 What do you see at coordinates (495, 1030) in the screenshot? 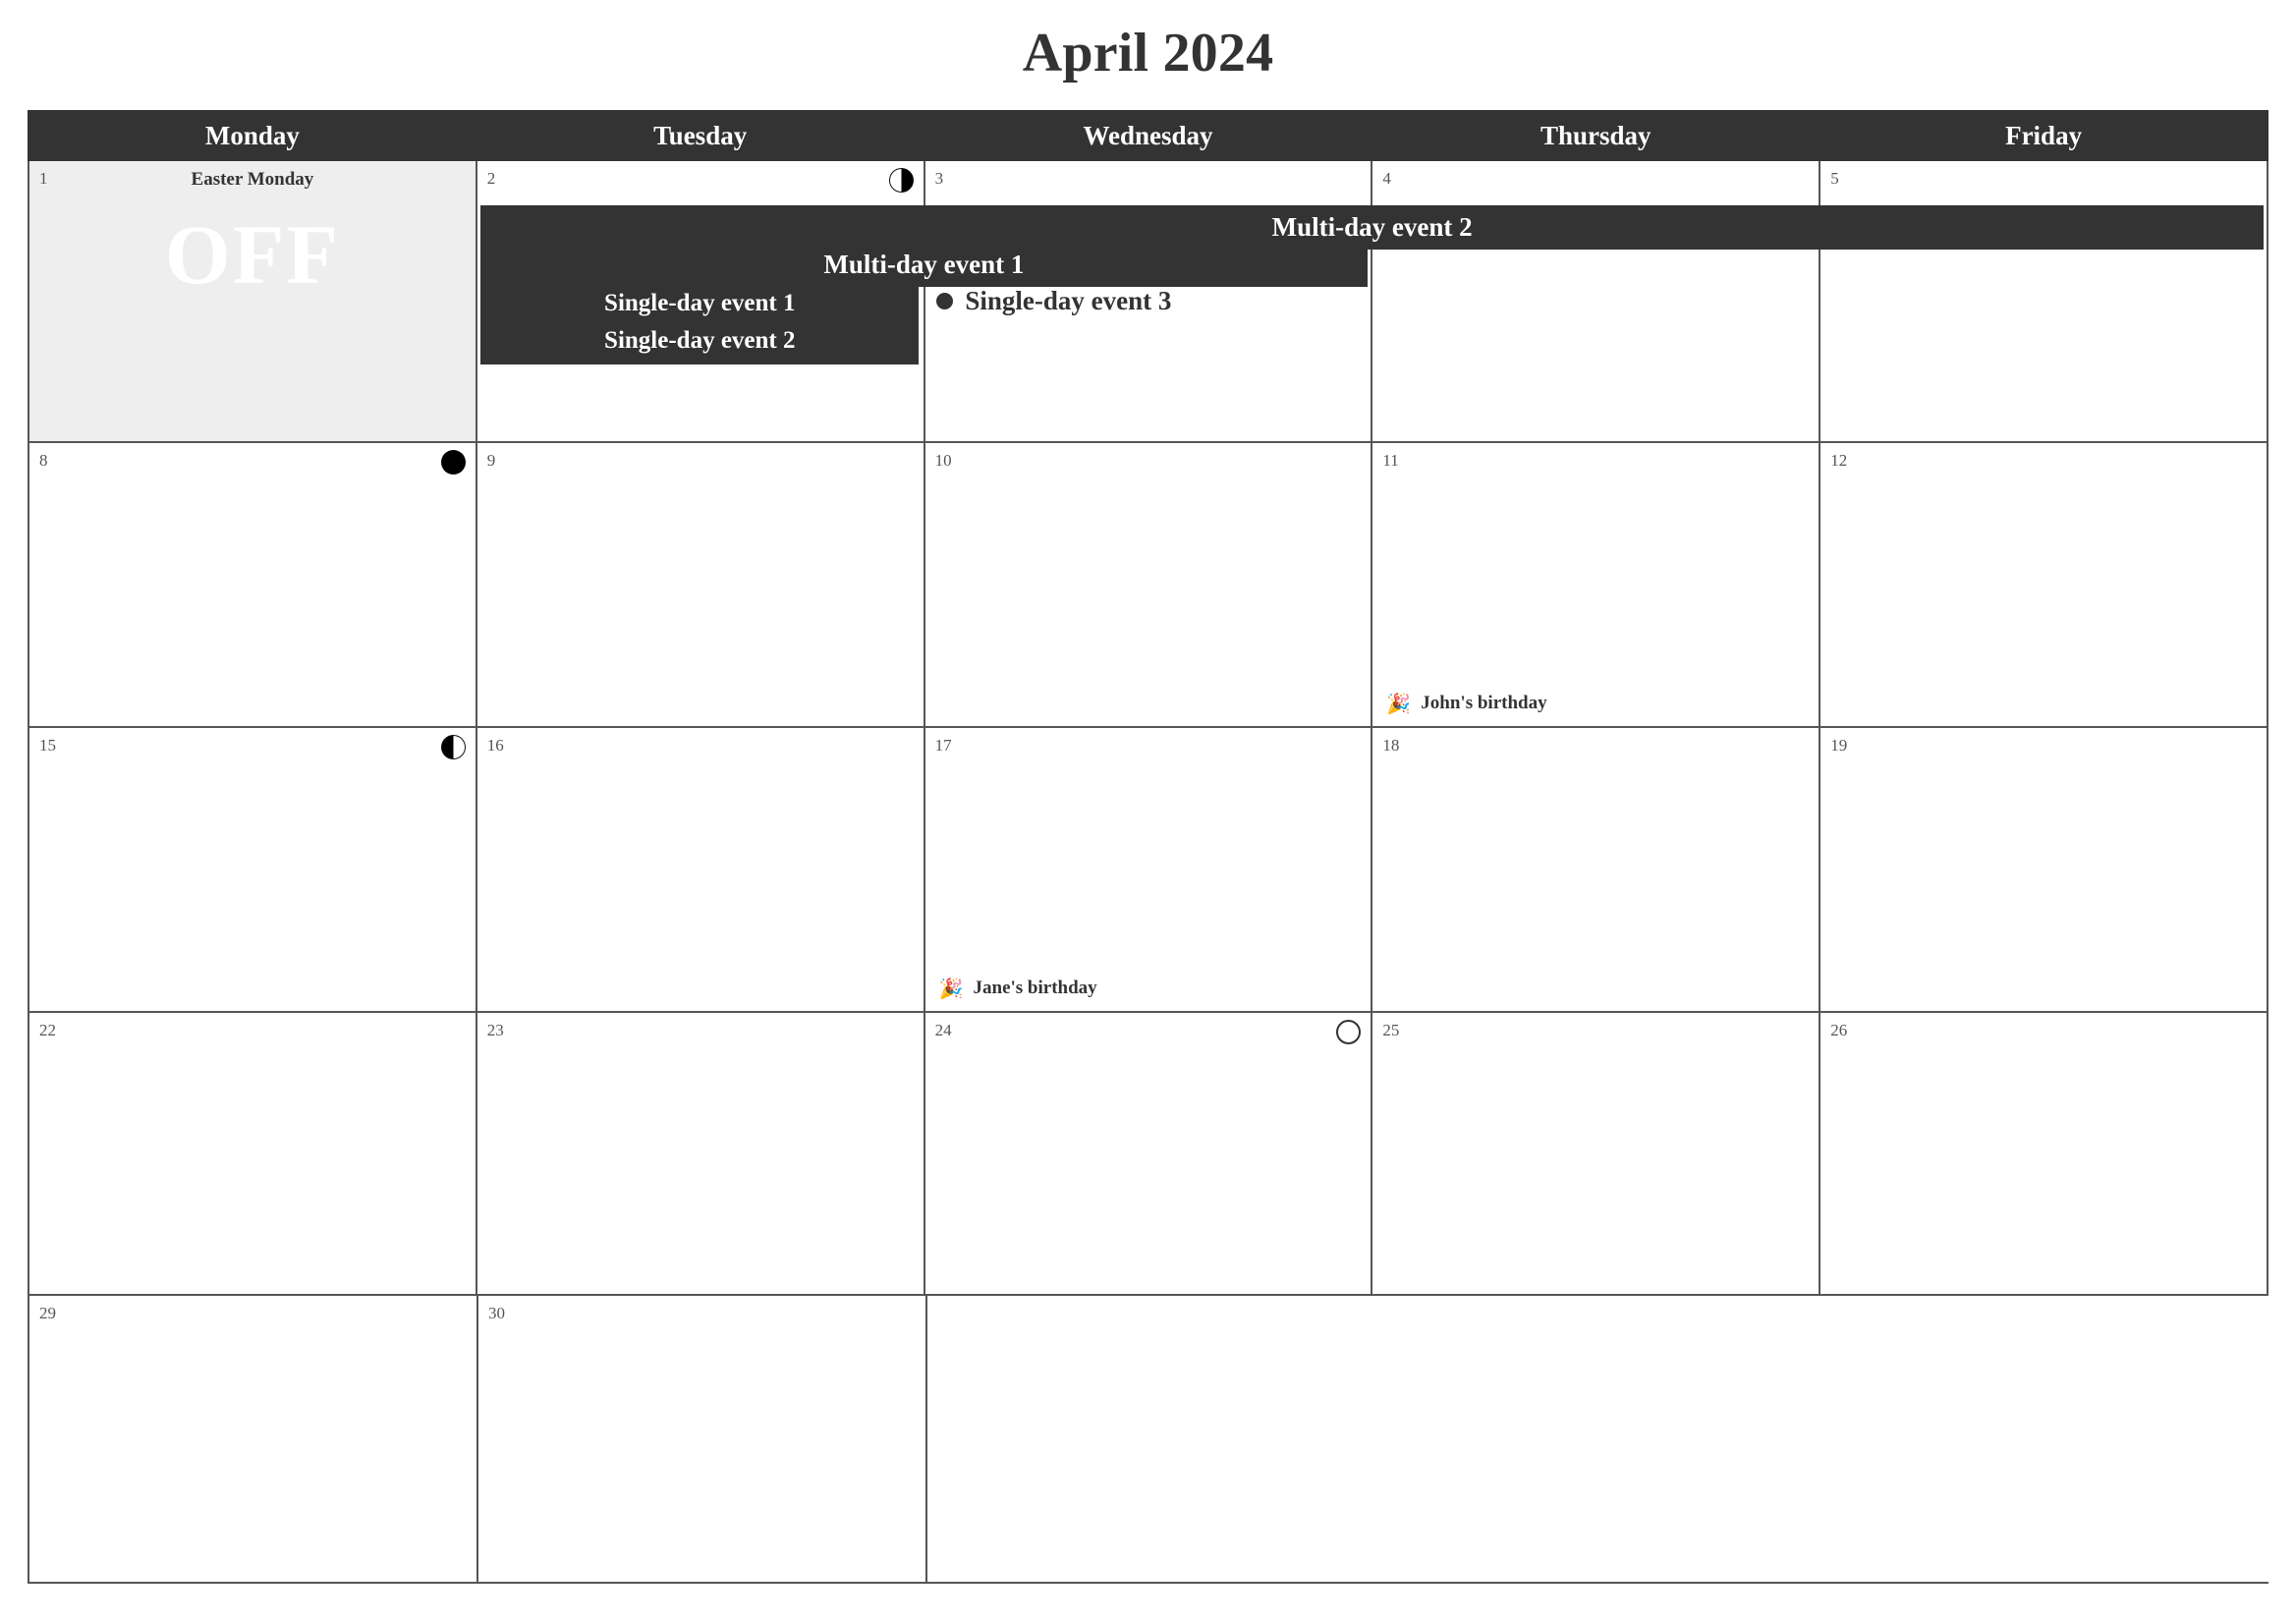
I see `day-number: 23` at bounding box center [495, 1030].